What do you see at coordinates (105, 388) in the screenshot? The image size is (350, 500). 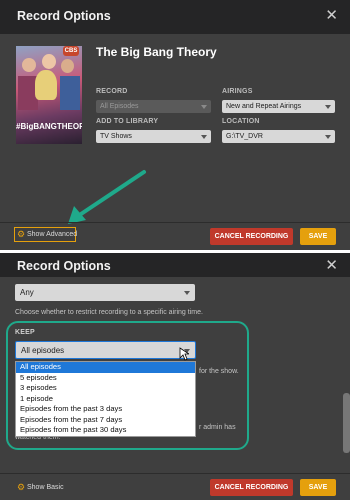 I see `keep-option-3: 3 episodes` at bounding box center [105, 388].